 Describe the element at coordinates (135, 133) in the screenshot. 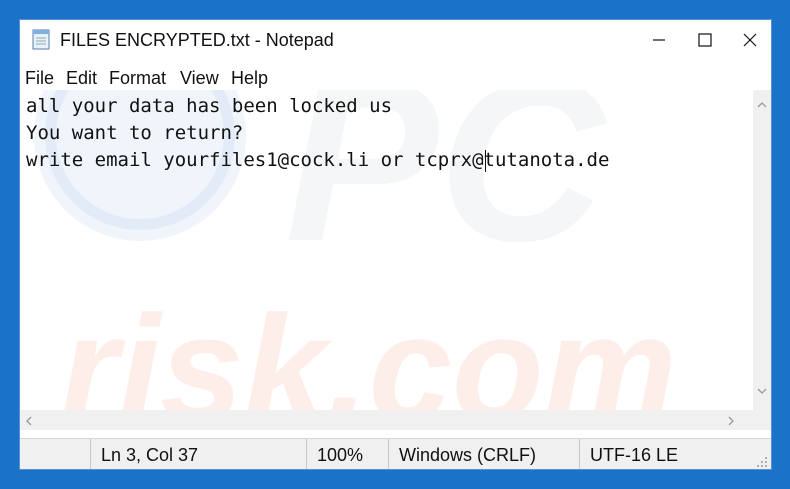

I see `text-line-2: You want to return?` at that location.